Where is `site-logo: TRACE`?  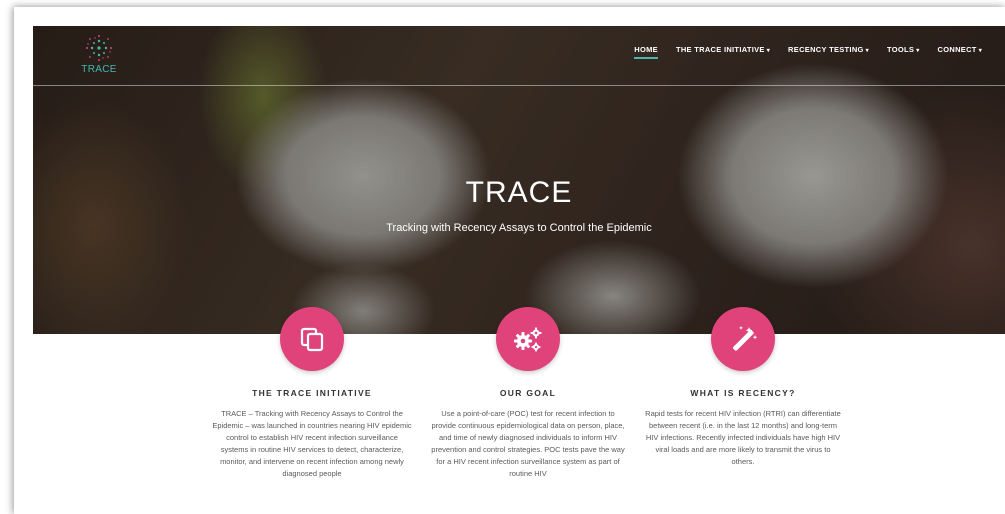
site-logo: TRACE is located at coordinates (99, 54).